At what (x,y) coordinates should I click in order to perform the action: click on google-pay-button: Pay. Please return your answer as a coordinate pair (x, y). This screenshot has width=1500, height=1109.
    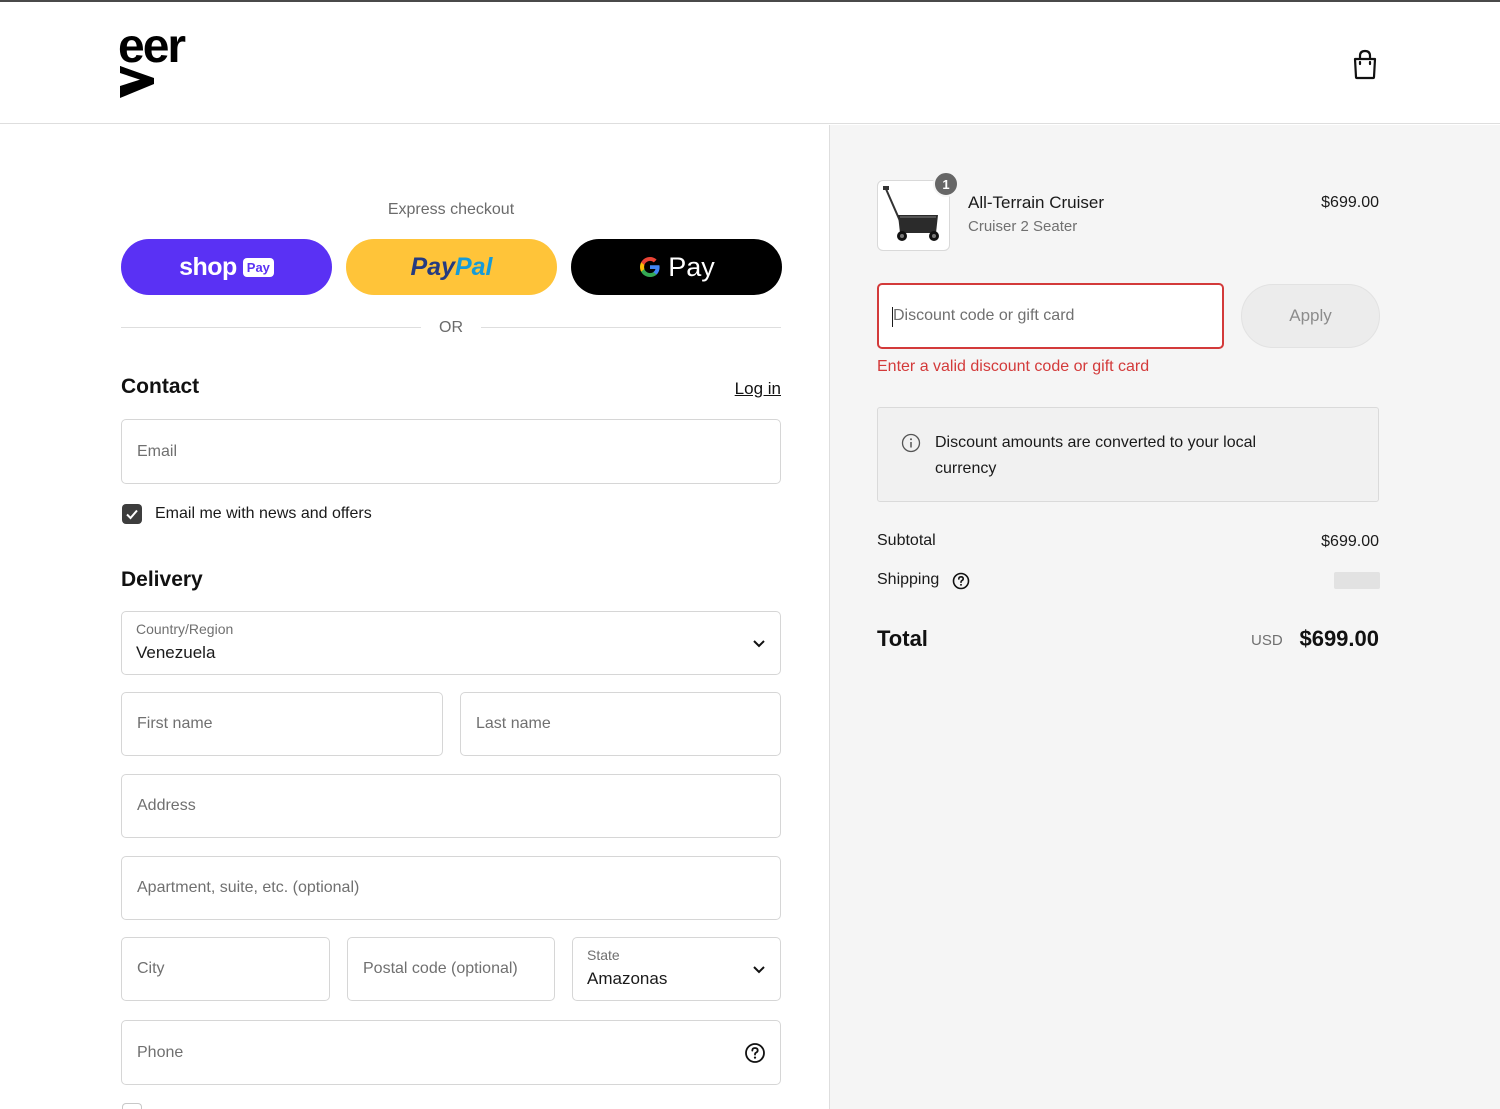
    Looking at the image, I should click on (676, 267).